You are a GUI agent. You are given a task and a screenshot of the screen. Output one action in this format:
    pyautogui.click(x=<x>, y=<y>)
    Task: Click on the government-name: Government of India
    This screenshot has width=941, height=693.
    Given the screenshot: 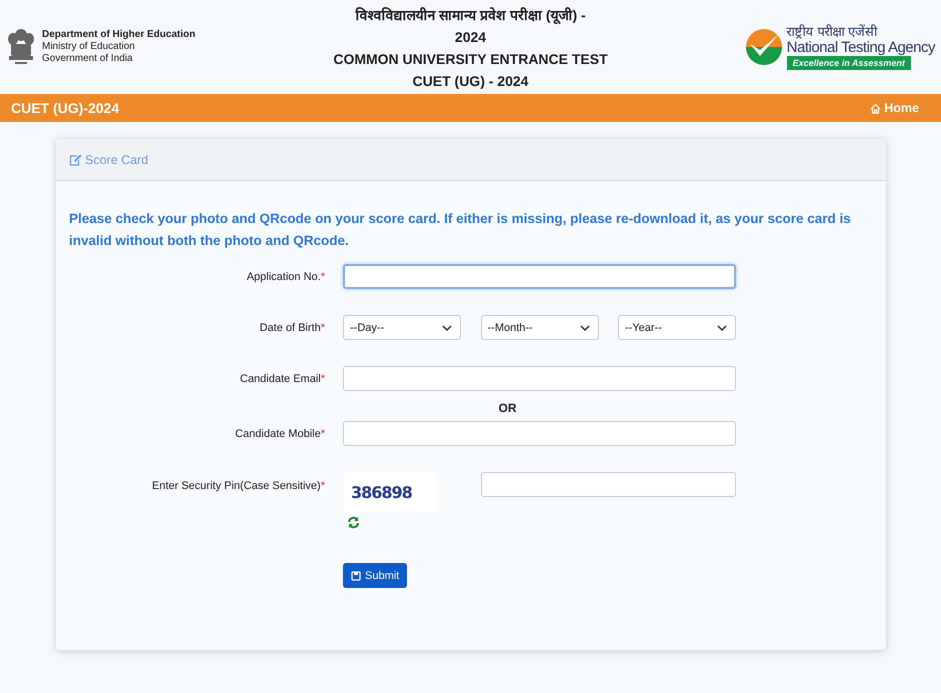 What is the action you would take?
    pyautogui.click(x=88, y=59)
    